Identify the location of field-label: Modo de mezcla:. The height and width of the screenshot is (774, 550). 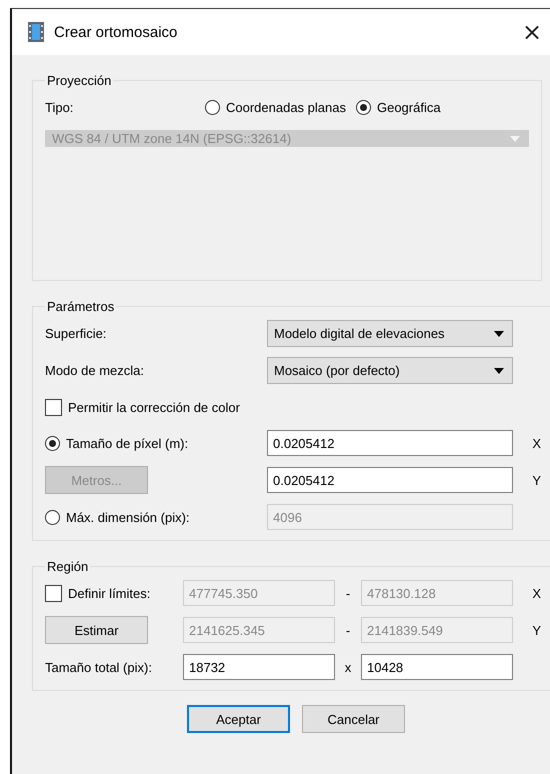
(95, 370).